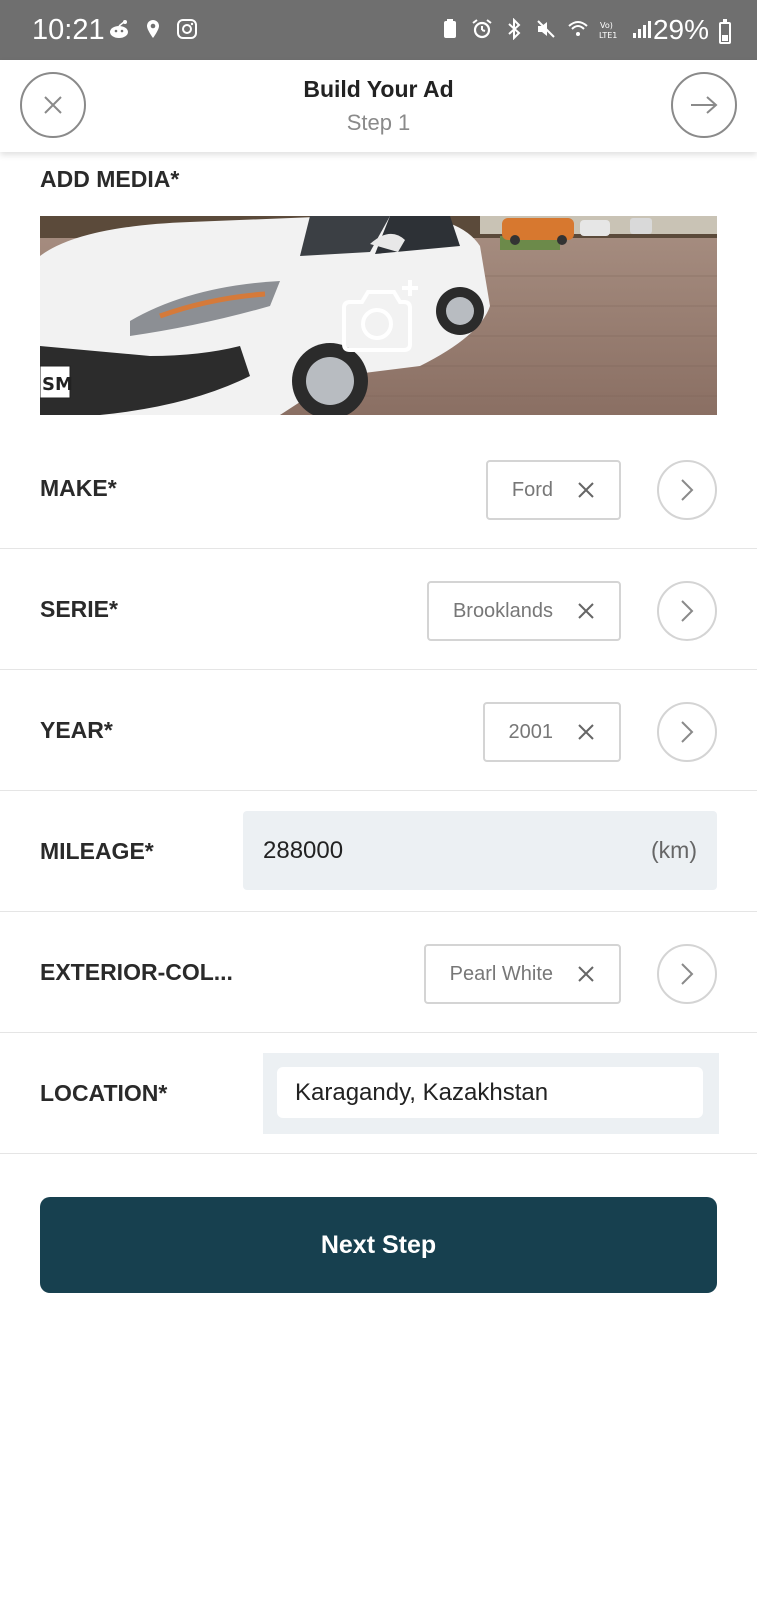  I want to click on make-value: Ford, so click(532, 489).